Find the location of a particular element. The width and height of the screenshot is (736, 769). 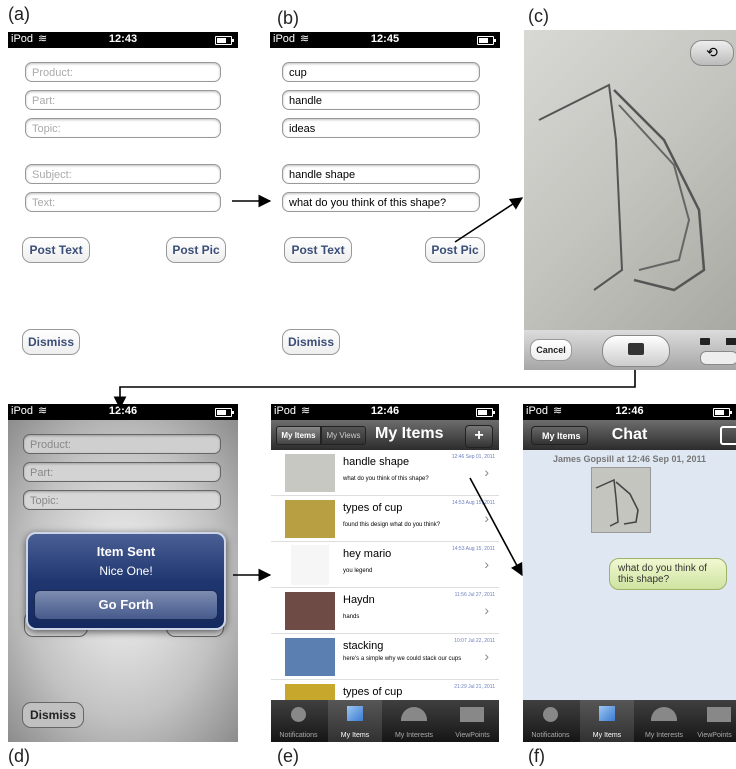

tab-label: My Interests is located at coordinates (664, 735).